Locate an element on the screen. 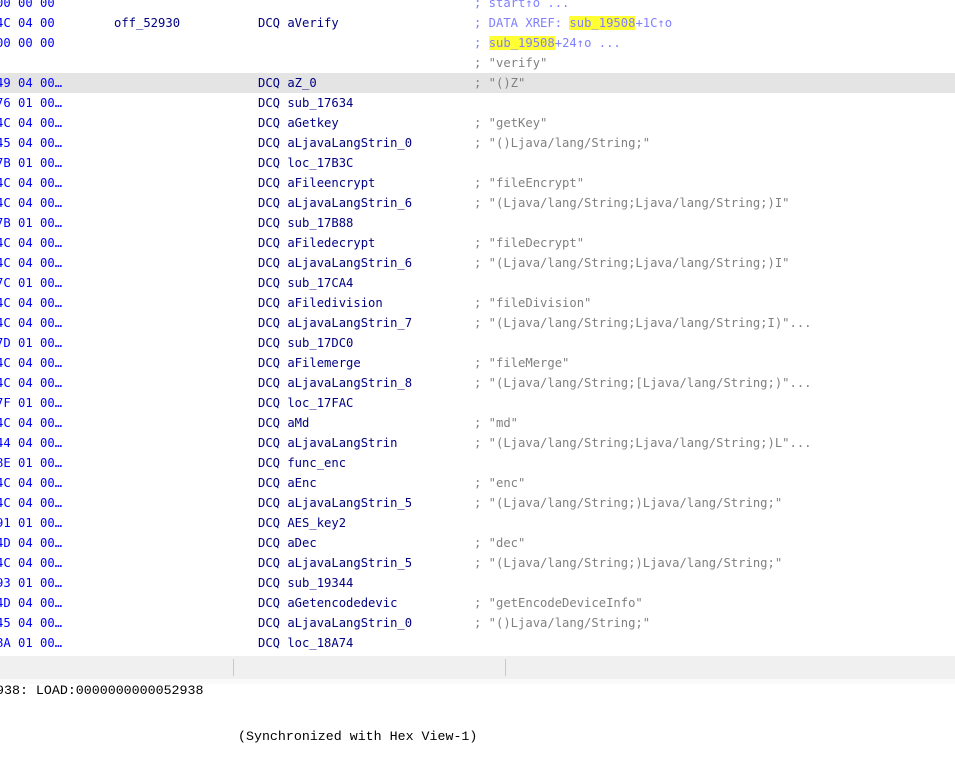 The height and width of the screenshot is (771, 955). listing-row: 4C 04 00… DCQ aFilemerge ; "fileMerge" is located at coordinates (477, 363).